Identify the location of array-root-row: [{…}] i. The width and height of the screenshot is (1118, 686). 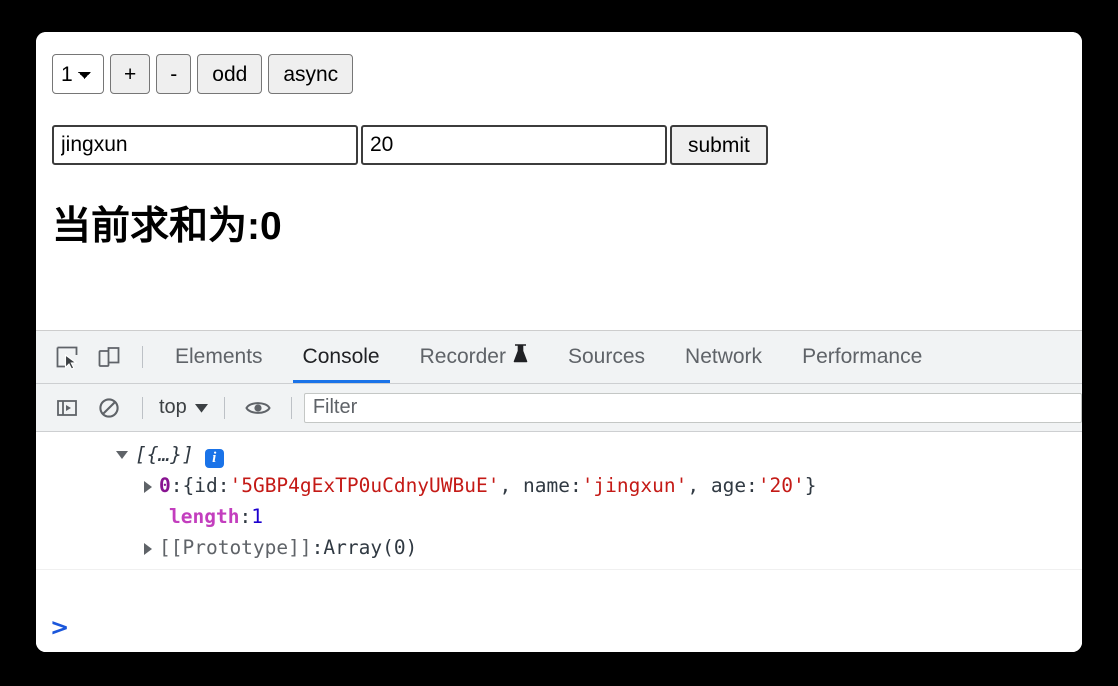
(559, 454).